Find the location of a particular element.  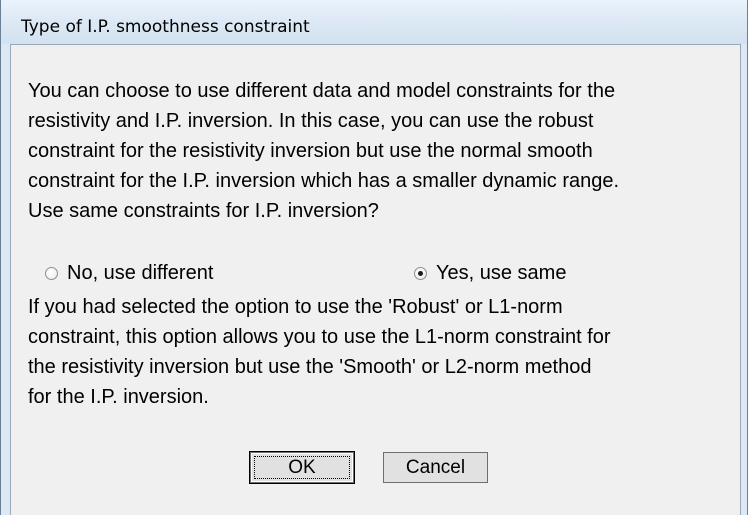

radio-no-use-different: No, use different is located at coordinates (129, 273).